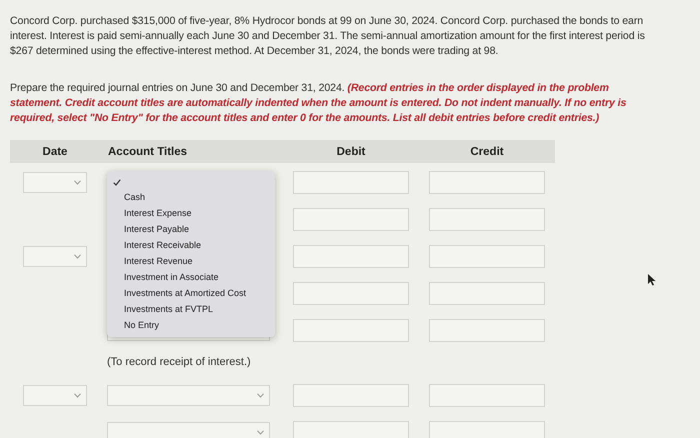 The width and height of the screenshot is (700, 438). Describe the element at coordinates (191, 197) in the screenshot. I see `menu-option: Cash` at that location.